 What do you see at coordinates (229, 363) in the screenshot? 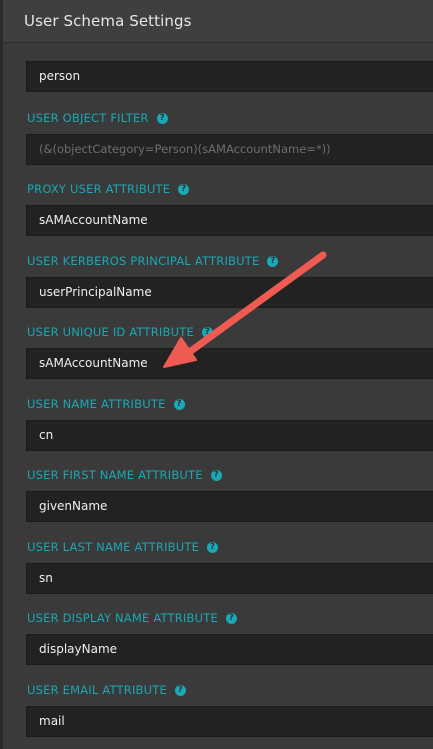
I see `user-unique-id-input: sAMAccountName` at bounding box center [229, 363].